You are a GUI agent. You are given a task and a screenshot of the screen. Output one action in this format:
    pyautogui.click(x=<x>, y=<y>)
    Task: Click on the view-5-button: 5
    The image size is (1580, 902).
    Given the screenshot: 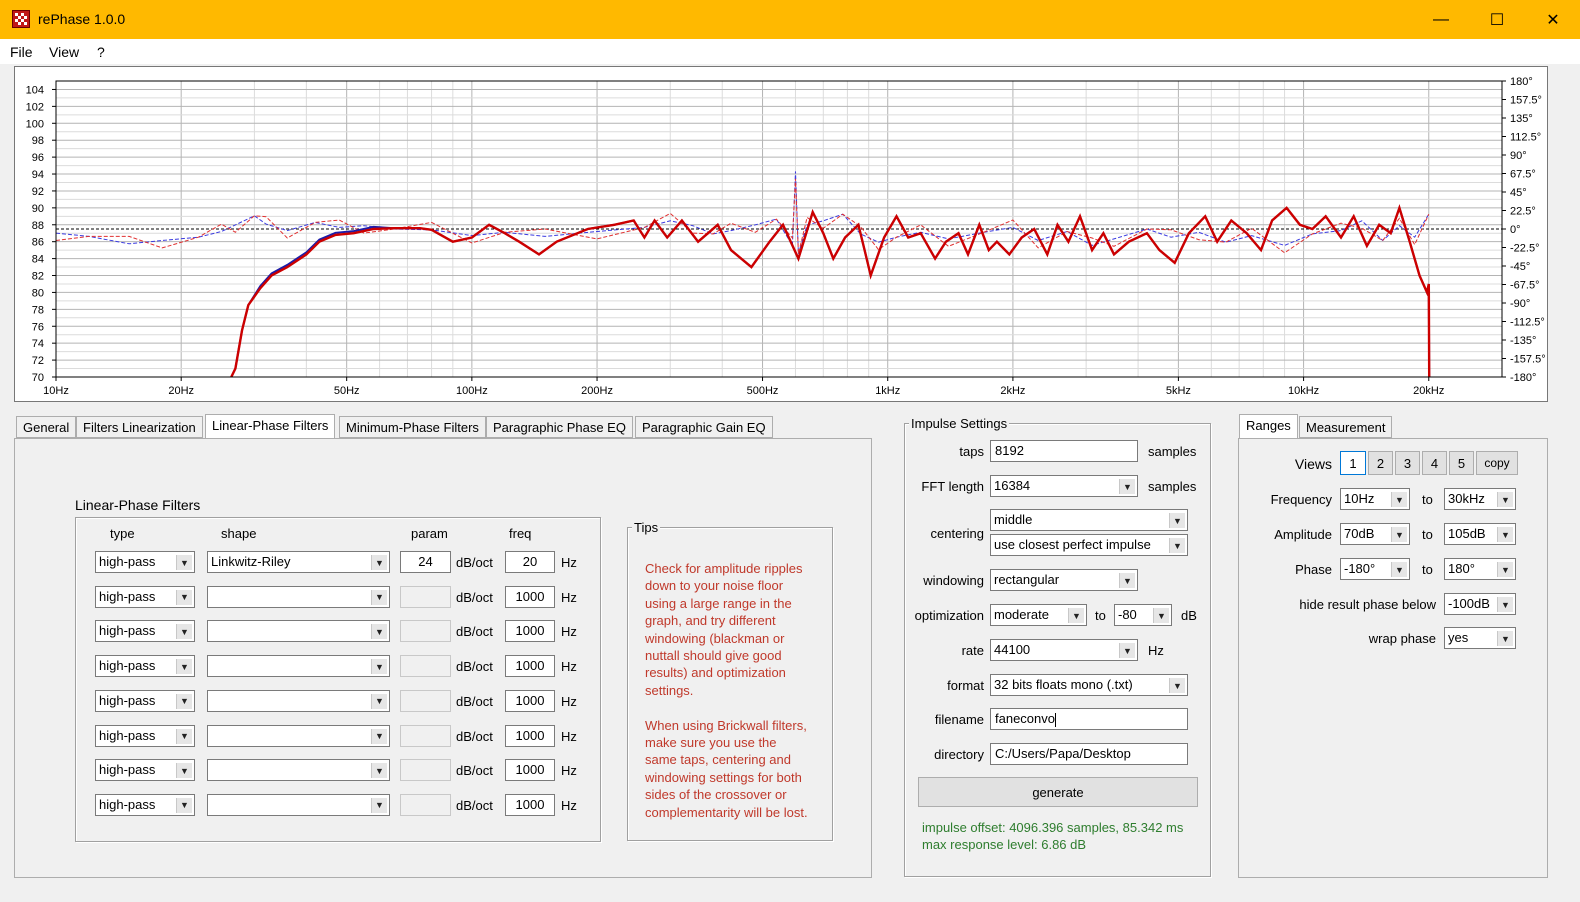 What is the action you would take?
    pyautogui.click(x=1461, y=463)
    